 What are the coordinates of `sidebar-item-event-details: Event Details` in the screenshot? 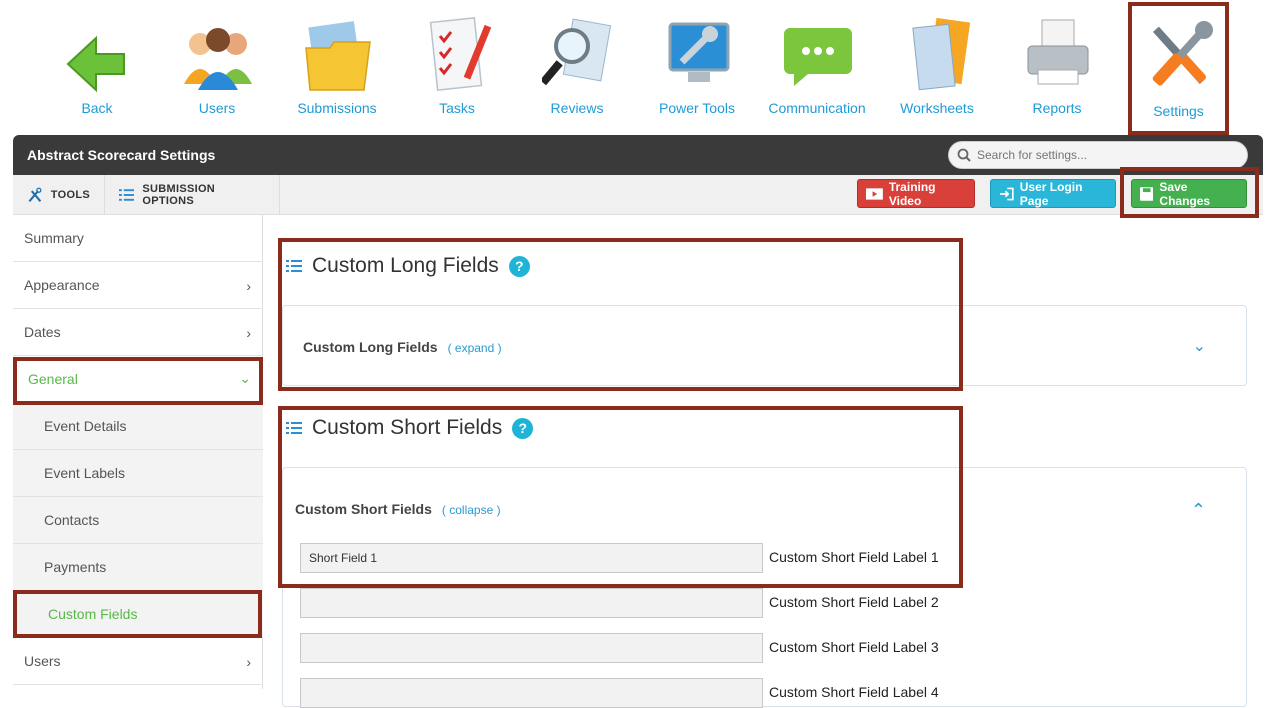 It's located at (138, 426).